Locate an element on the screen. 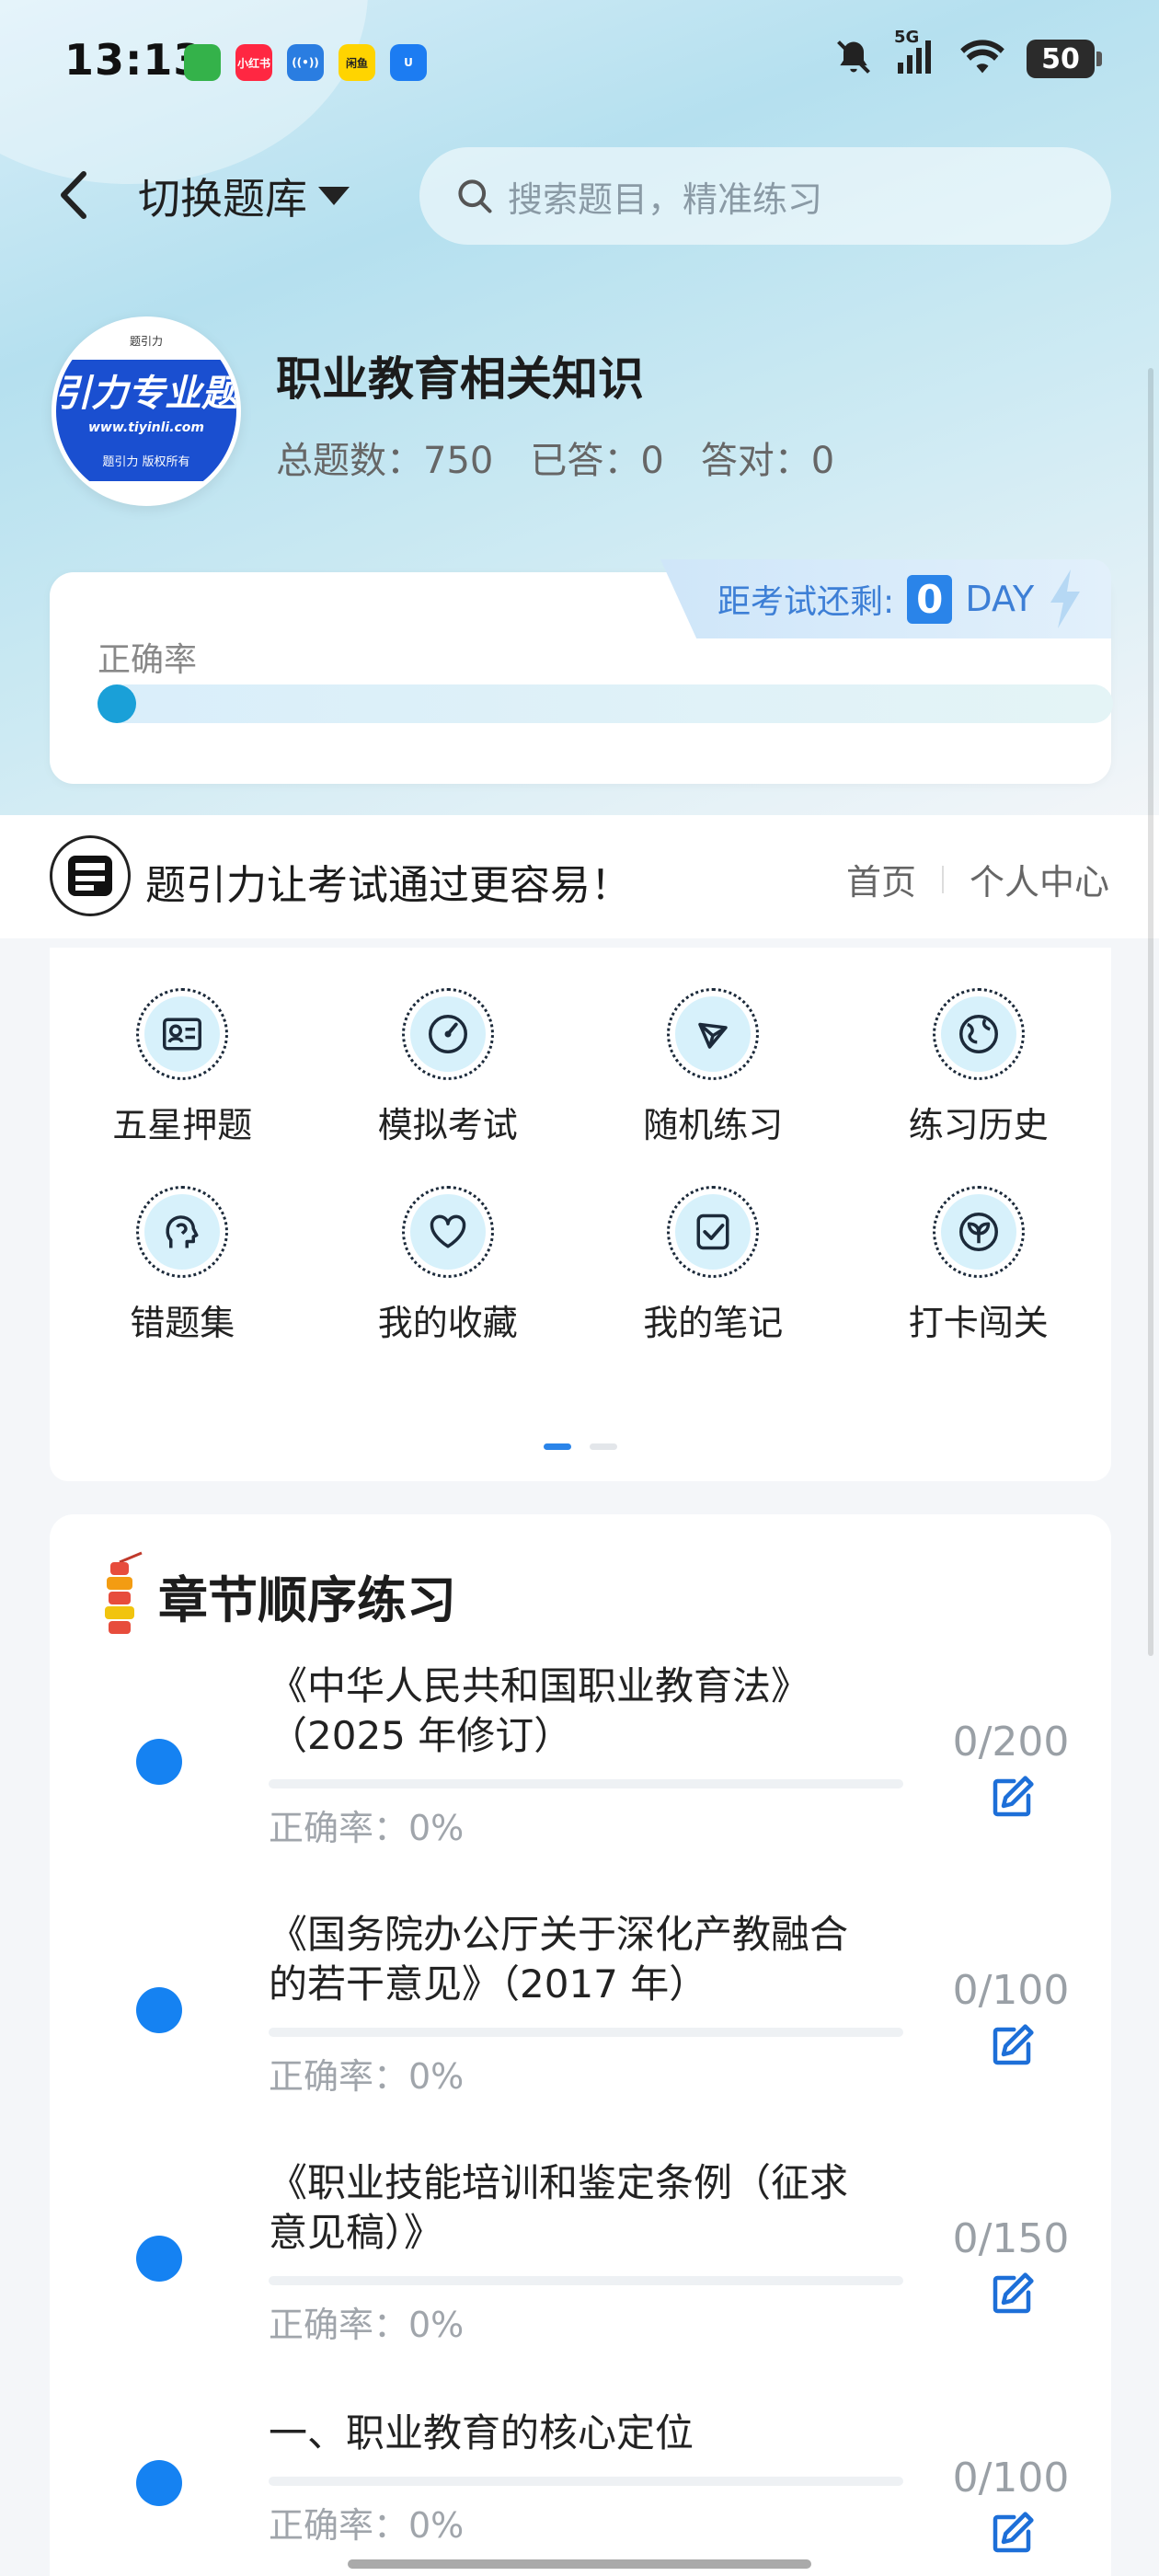 This screenshot has width=1159, height=2576. feature-label: 随机练习 is located at coordinates (713, 1125).